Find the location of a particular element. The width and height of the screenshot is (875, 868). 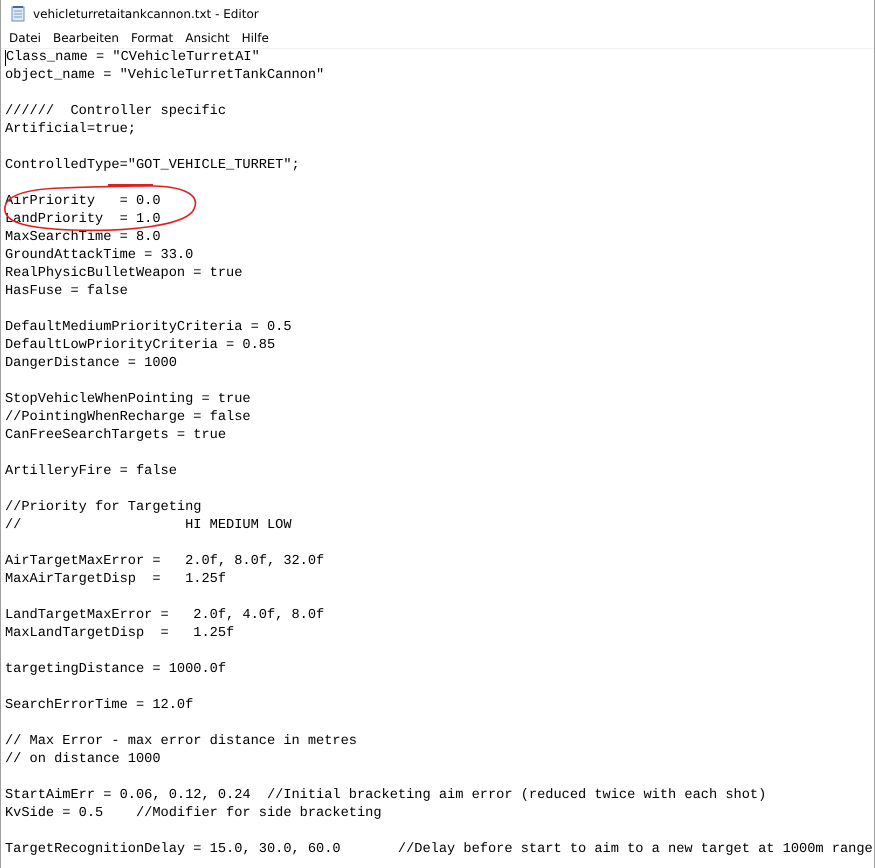

code-line: DangerDistance = 1000 is located at coordinates (91, 364).